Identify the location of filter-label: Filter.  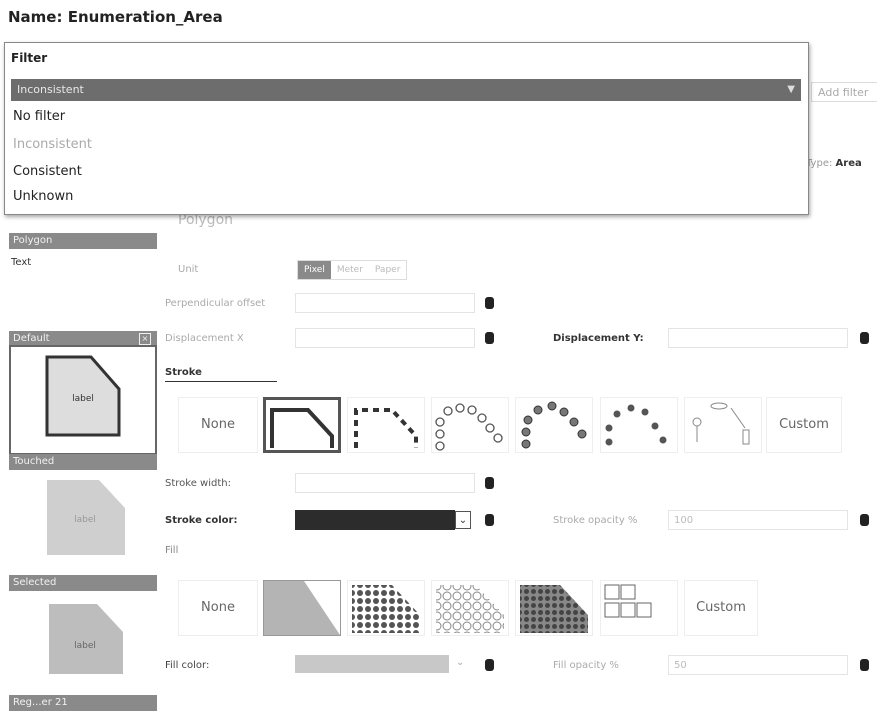
(29, 58).